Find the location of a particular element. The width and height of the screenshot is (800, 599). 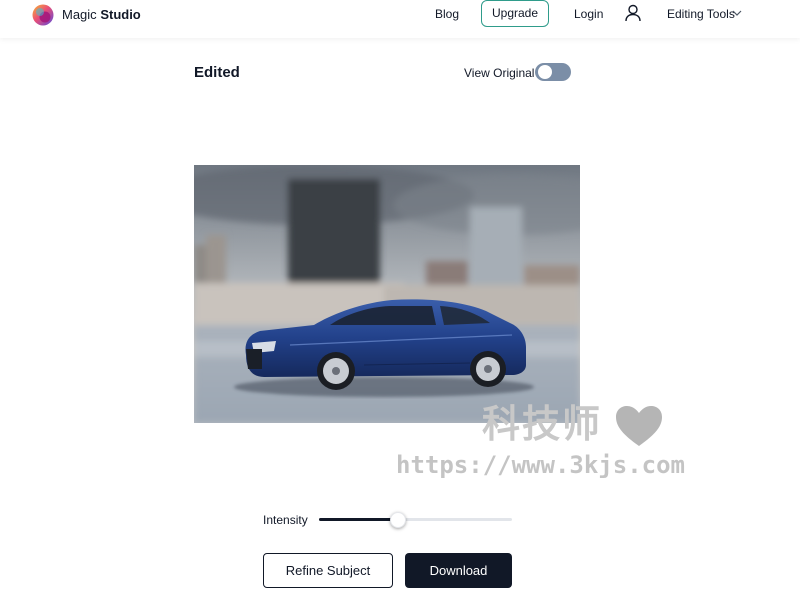

download-button: Download is located at coordinates (458, 570).